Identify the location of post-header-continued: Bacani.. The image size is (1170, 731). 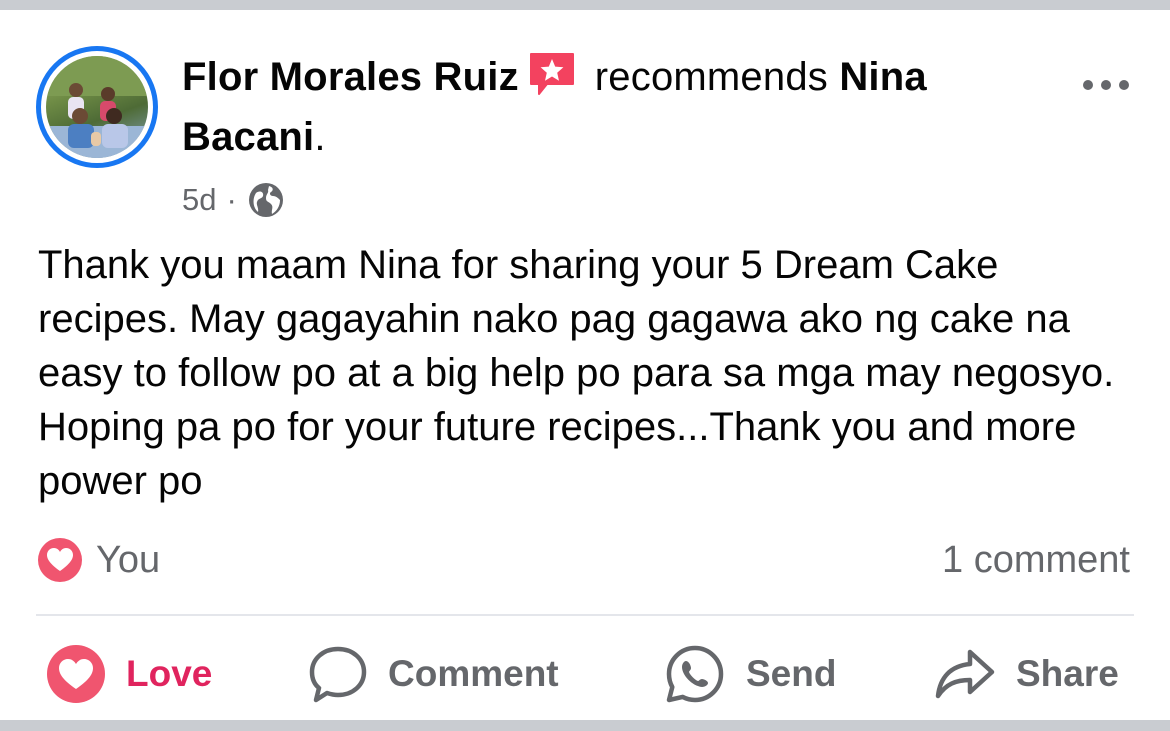
(612, 137).